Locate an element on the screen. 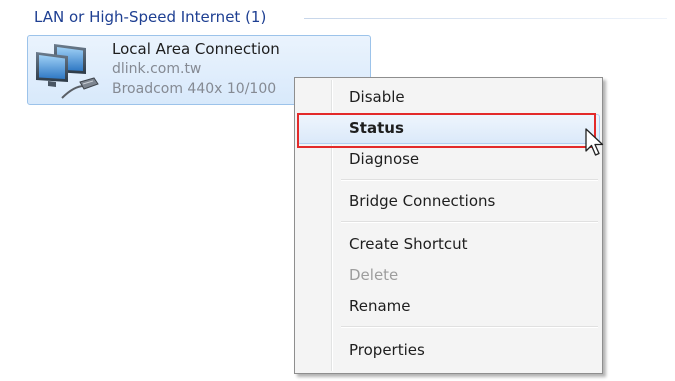 This screenshot has height=381, width=675. group-divider is located at coordinates (485, 18).